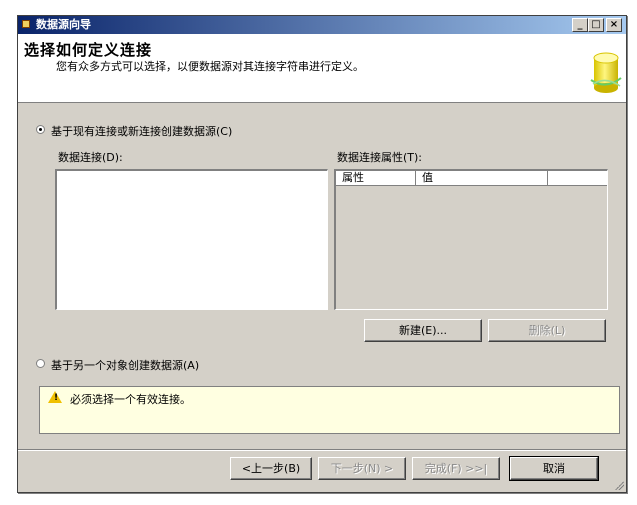  I want to click on next-button: 下一步(N) >, so click(362, 468).